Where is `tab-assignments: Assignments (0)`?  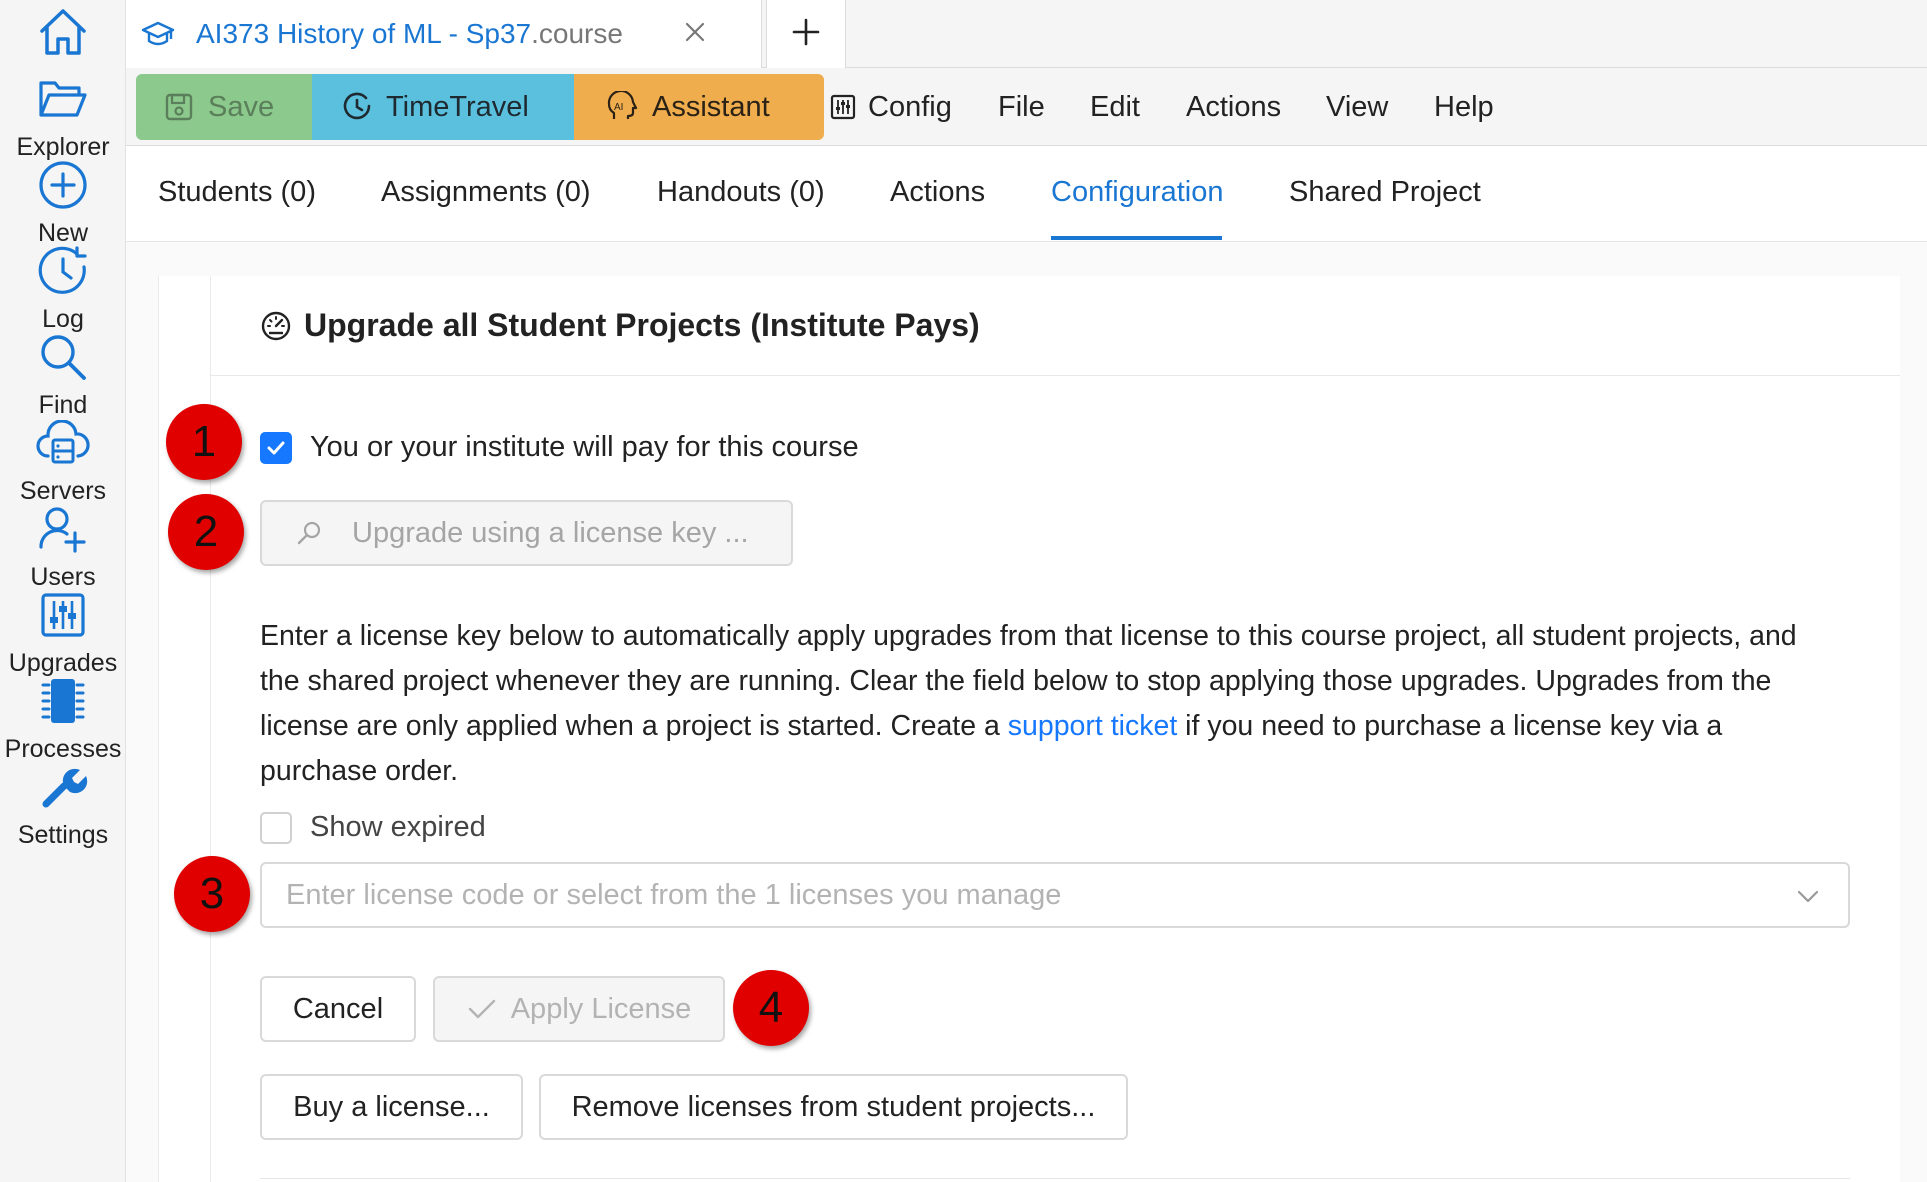
tab-assignments: Assignments (0) is located at coordinates (486, 192).